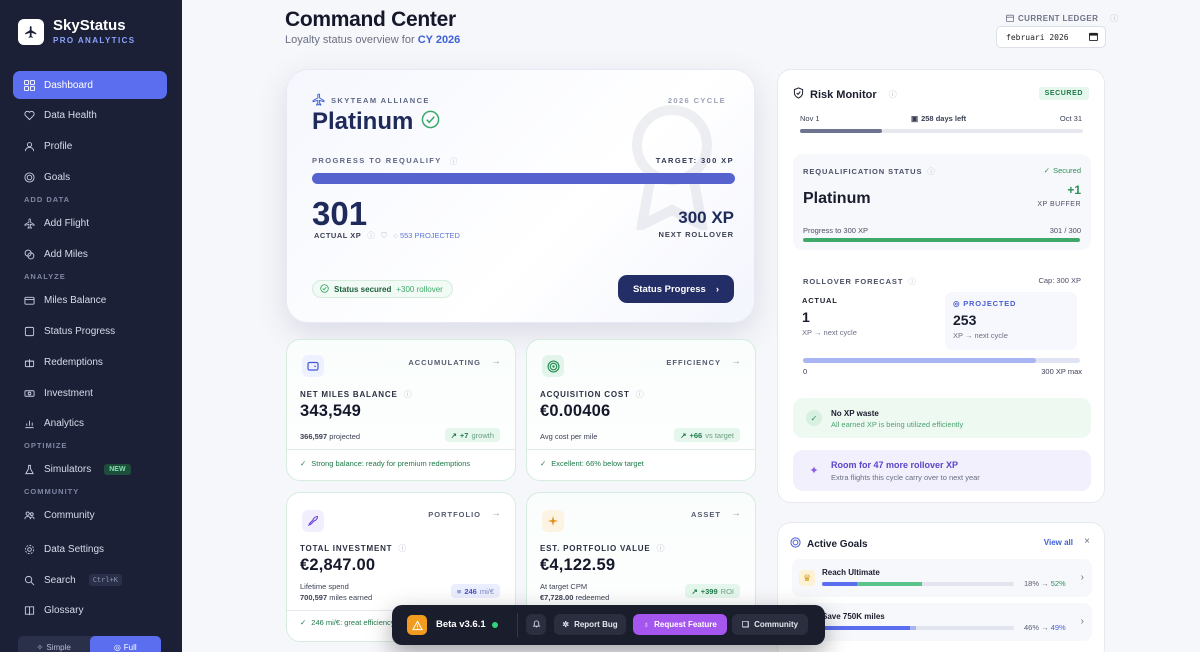 This screenshot has width=1200, height=652. I want to click on goal-to: 52%, so click(1058, 583).